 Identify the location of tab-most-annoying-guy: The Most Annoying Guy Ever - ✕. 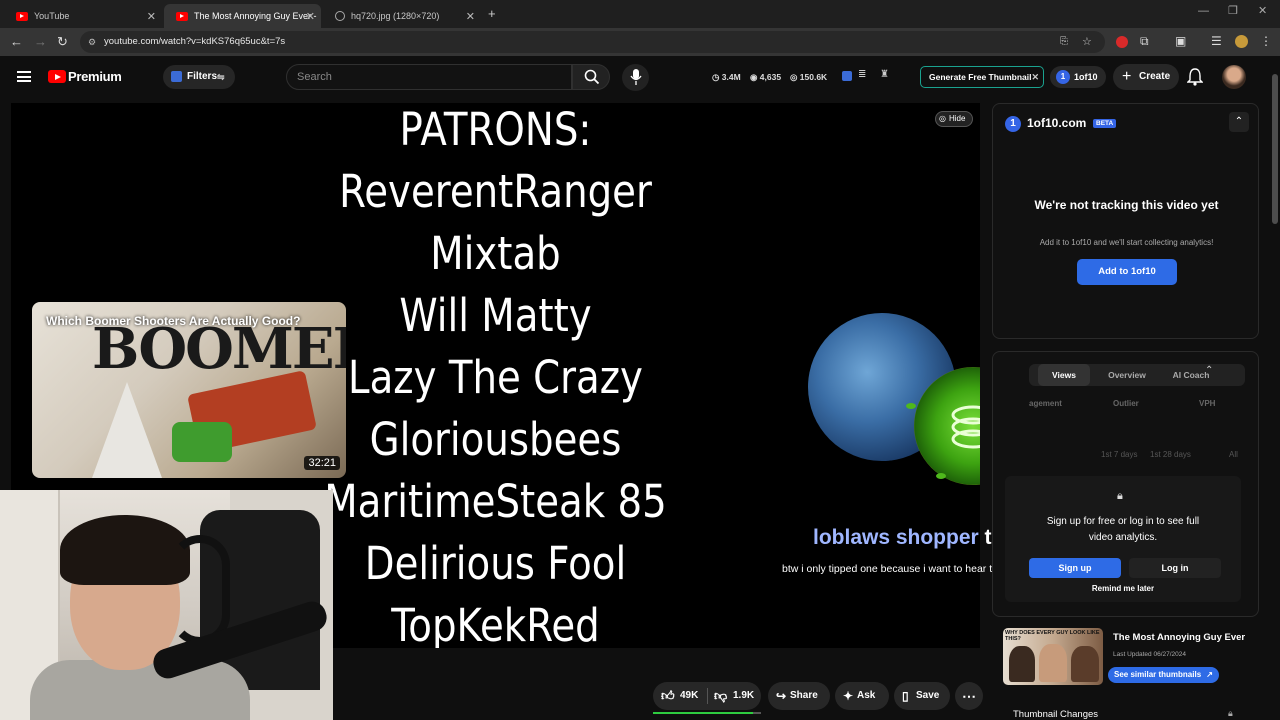
(242, 16).